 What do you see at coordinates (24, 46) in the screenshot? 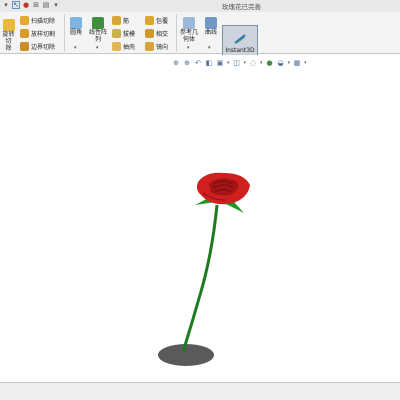
I see `boundary-cut-icon` at bounding box center [24, 46].